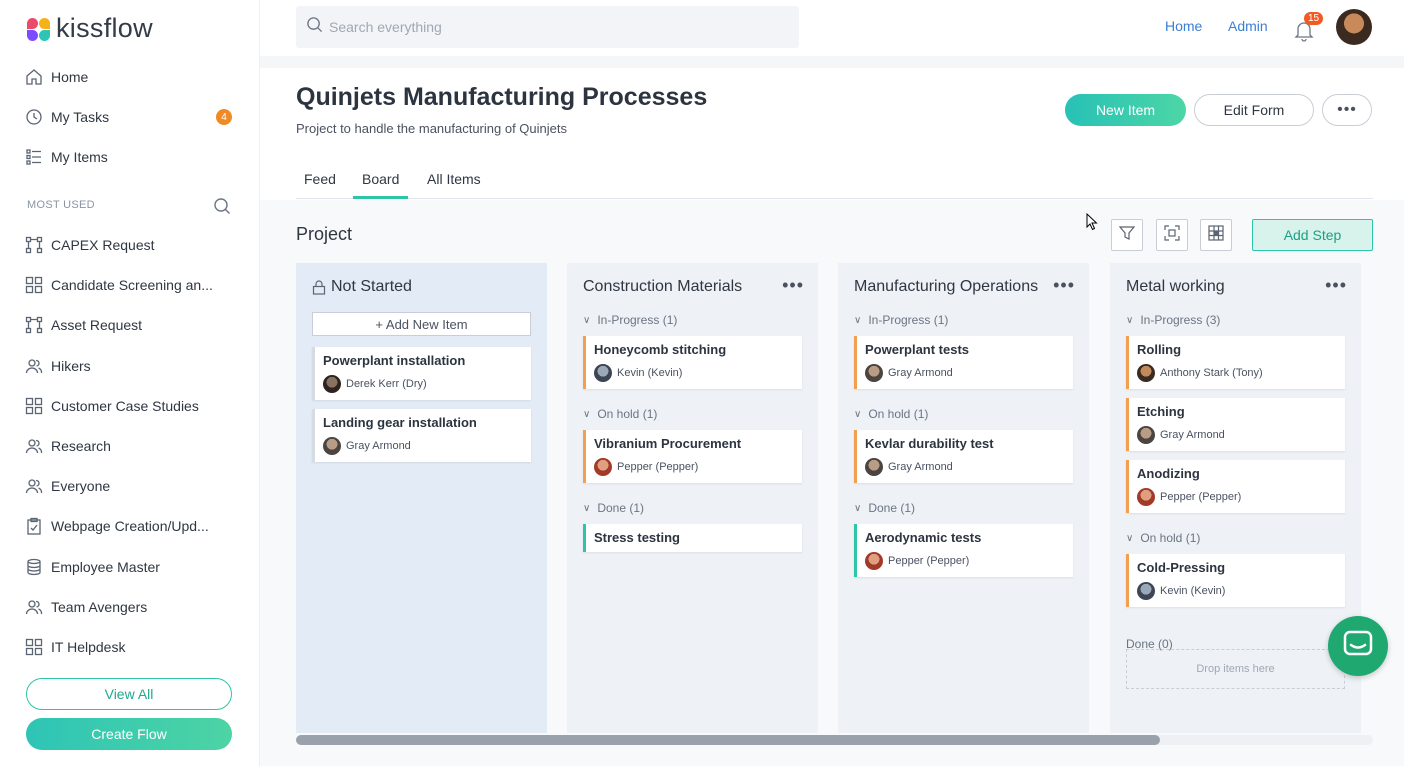  What do you see at coordinates (1312, 235) in the screenshot?
I see `add-step-button: Add Step` at bounding box center [1312, 235].